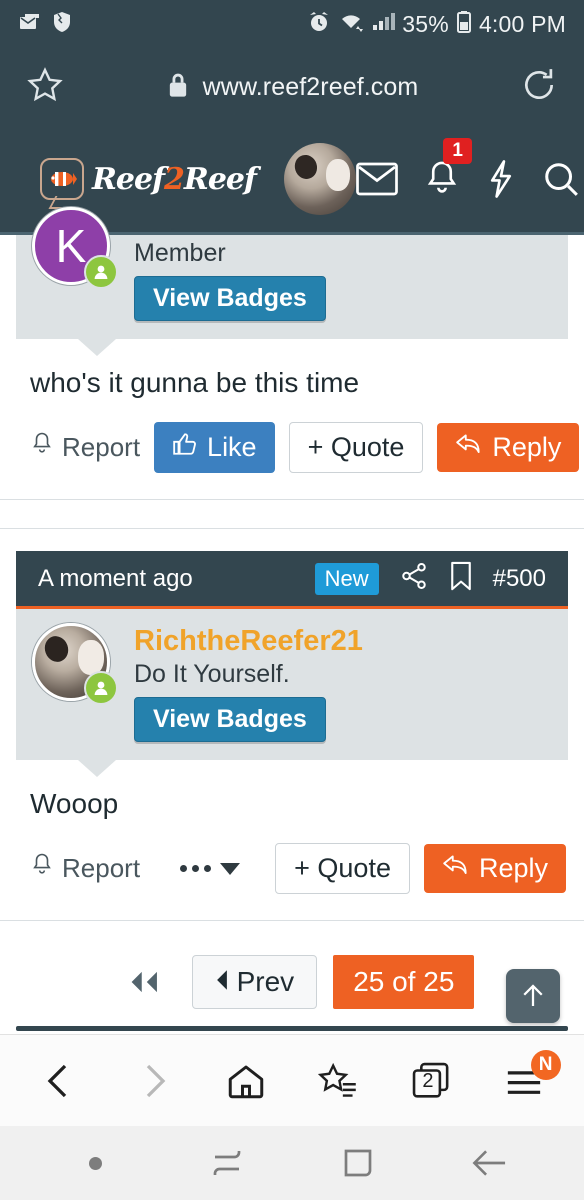  I want to click on post-gap, so click(292, 514).